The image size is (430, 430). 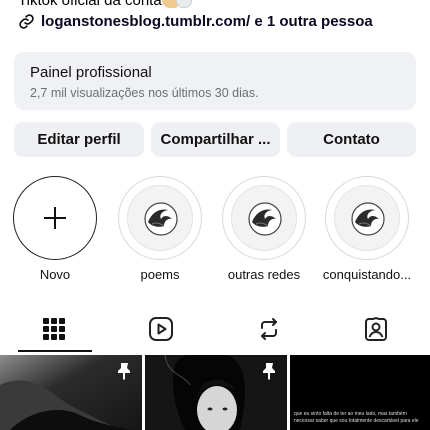 I want to click on highlight-outras-redes: outras redes, so click(x=264, y=229).